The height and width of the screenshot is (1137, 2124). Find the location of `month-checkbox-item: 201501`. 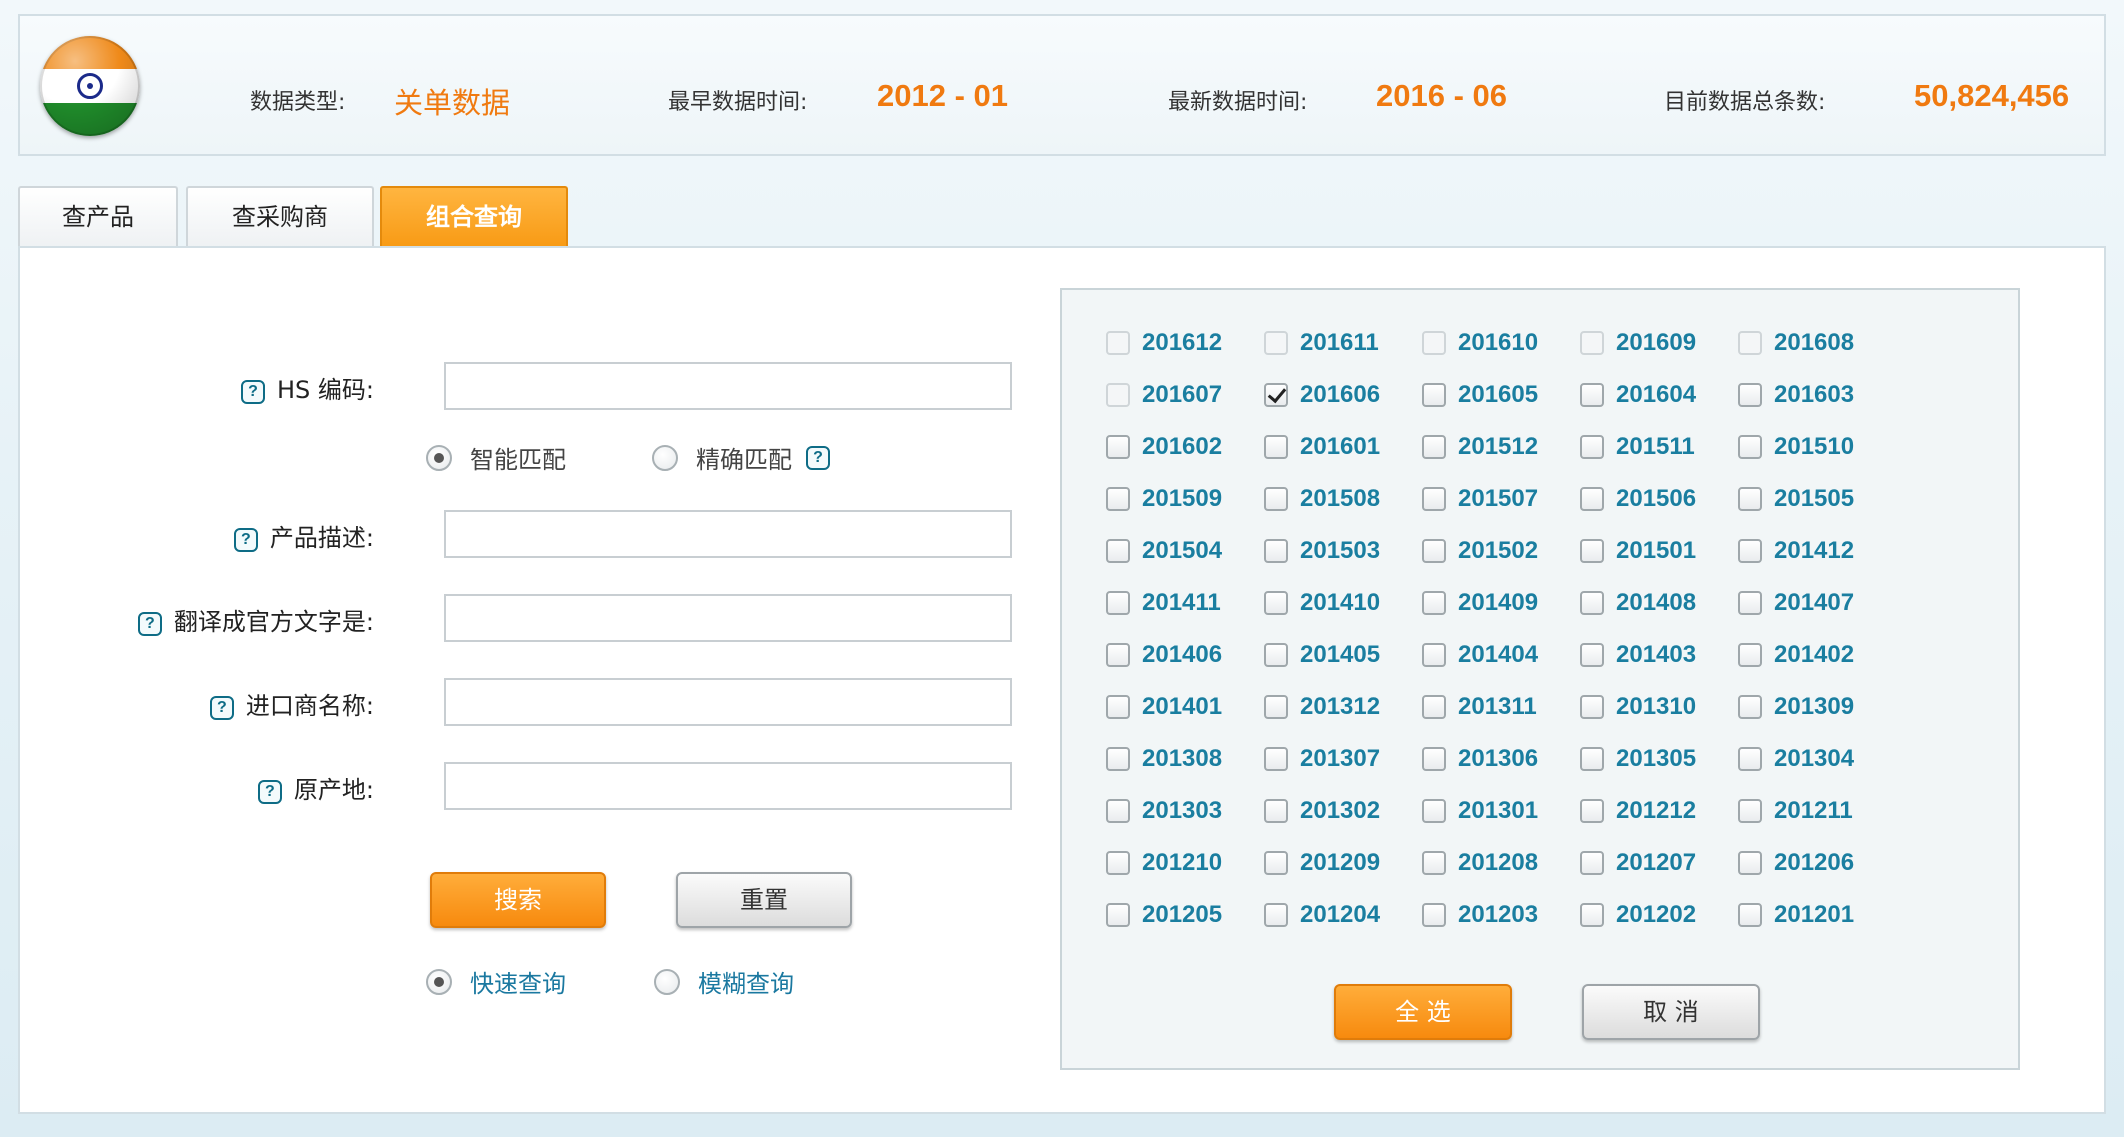

month-checkbox-item: 201501 is located at coordinates (1659, 551).